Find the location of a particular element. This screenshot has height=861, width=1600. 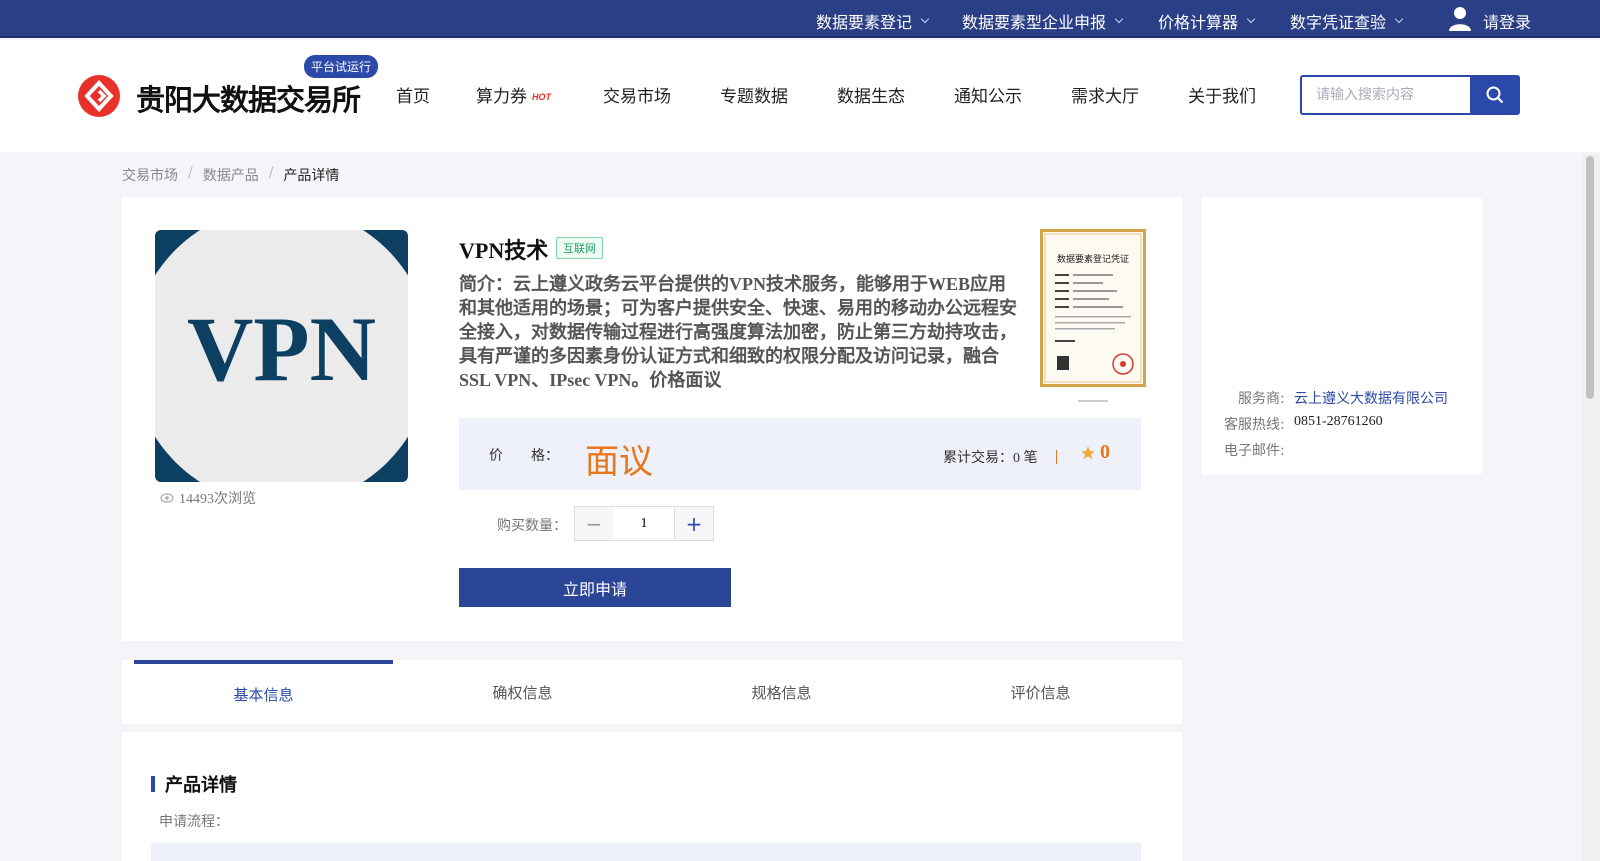

login-label: 请登录 is located at coordinates (1507, 23).